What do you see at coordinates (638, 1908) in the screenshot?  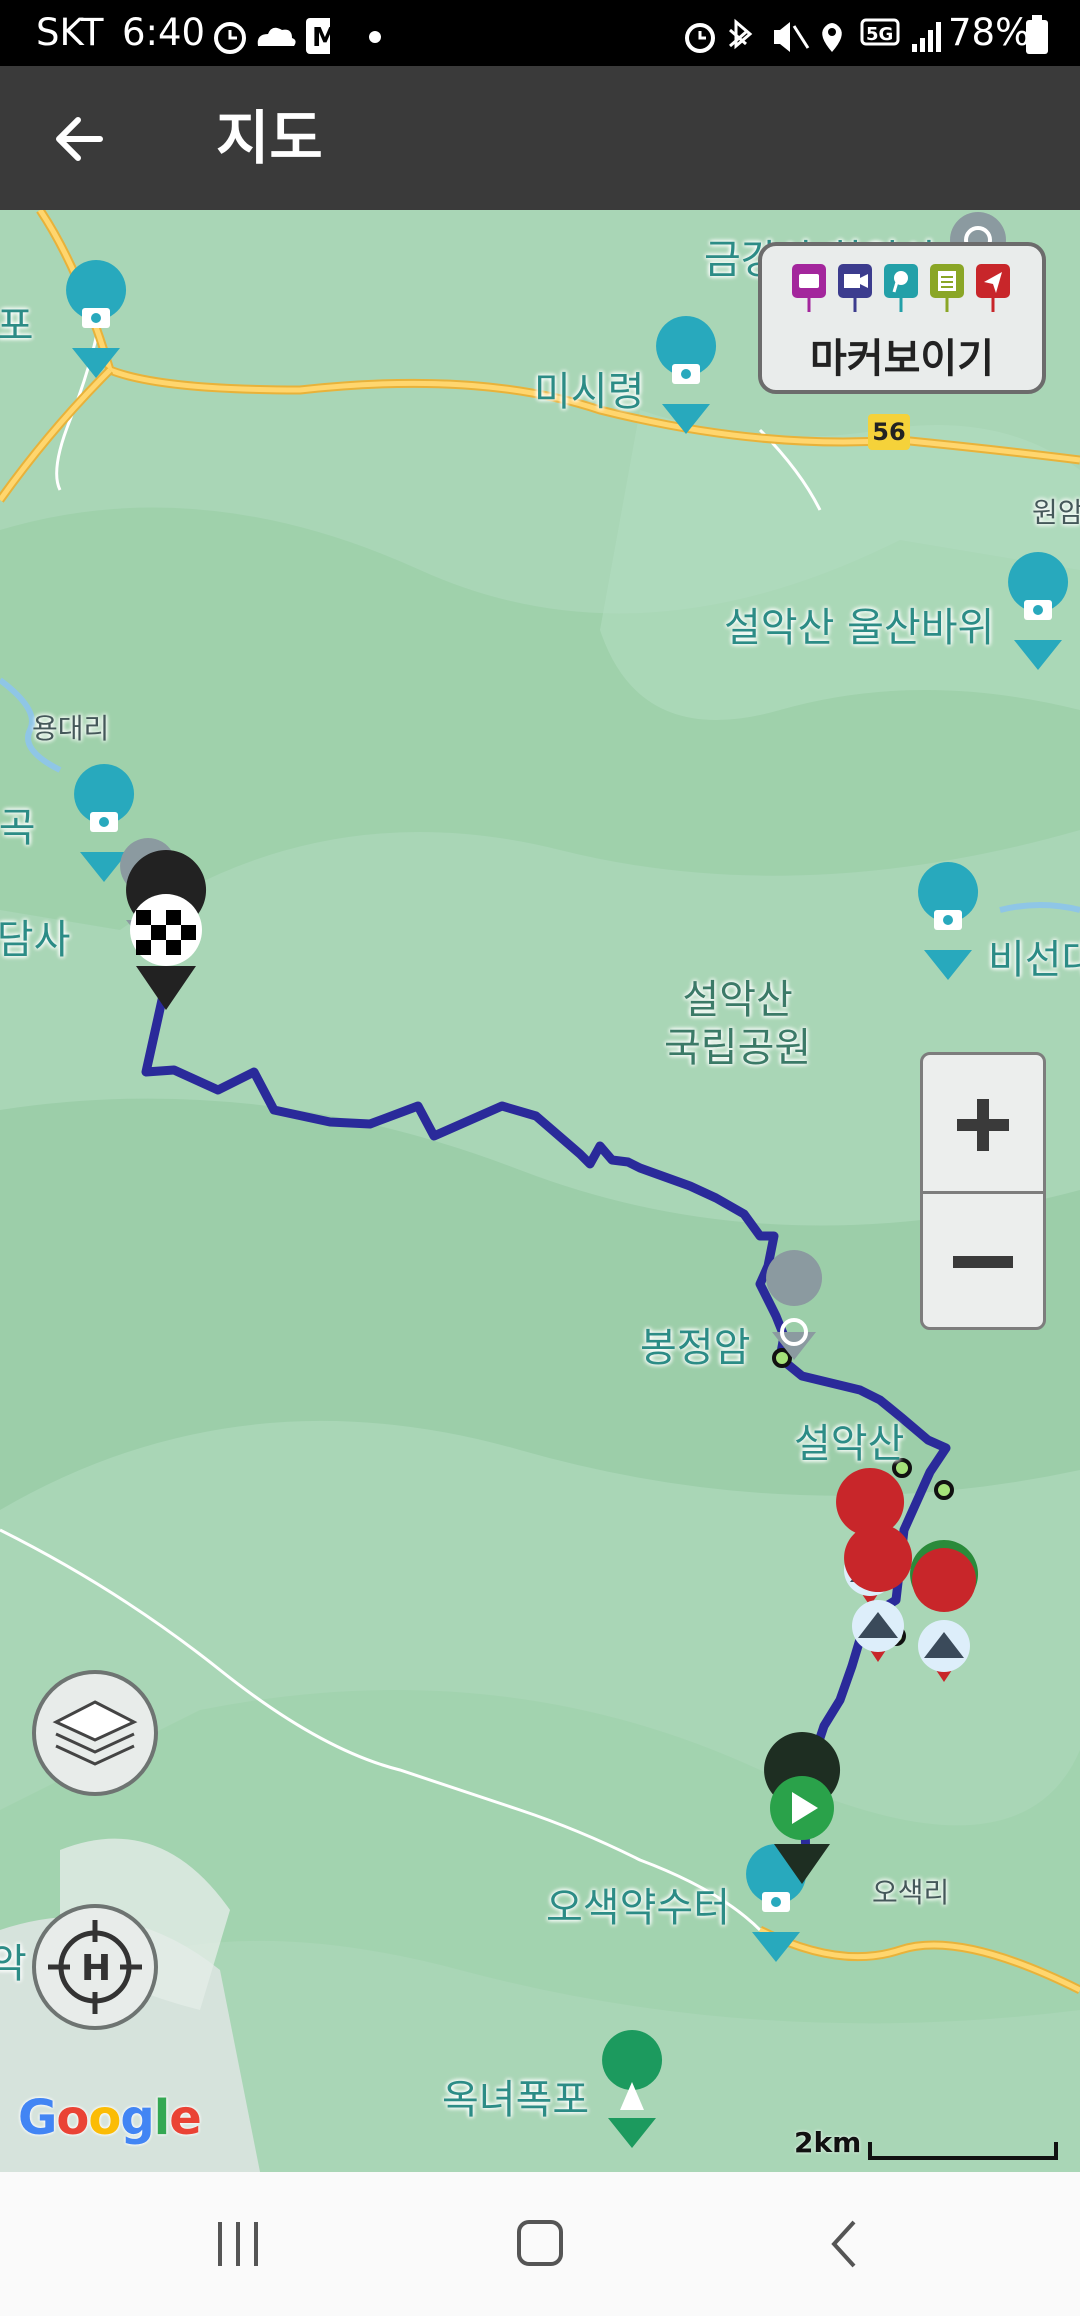 I see `place-osaek-yaksu: 오색약수터` at bounding box center [638, 1908].